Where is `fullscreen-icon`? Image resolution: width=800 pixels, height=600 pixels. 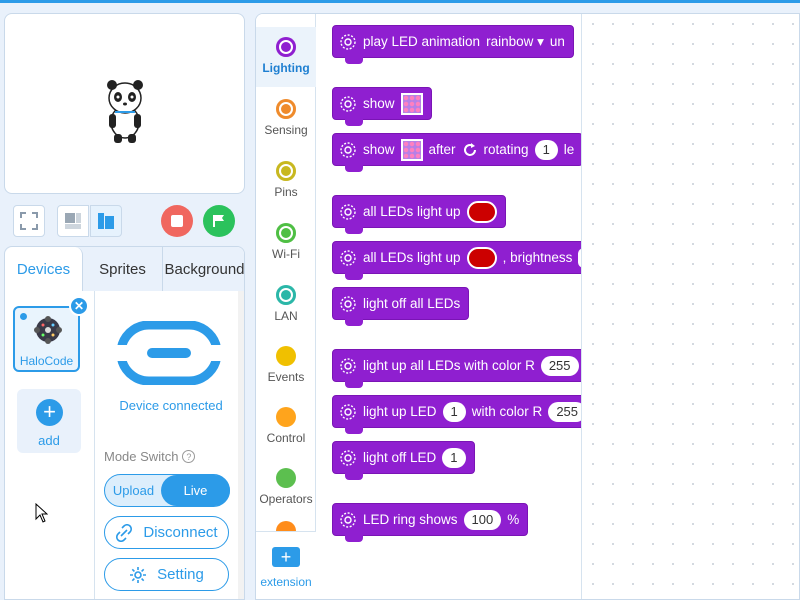
fullscreen-icon is located at coordinates (29, 221).